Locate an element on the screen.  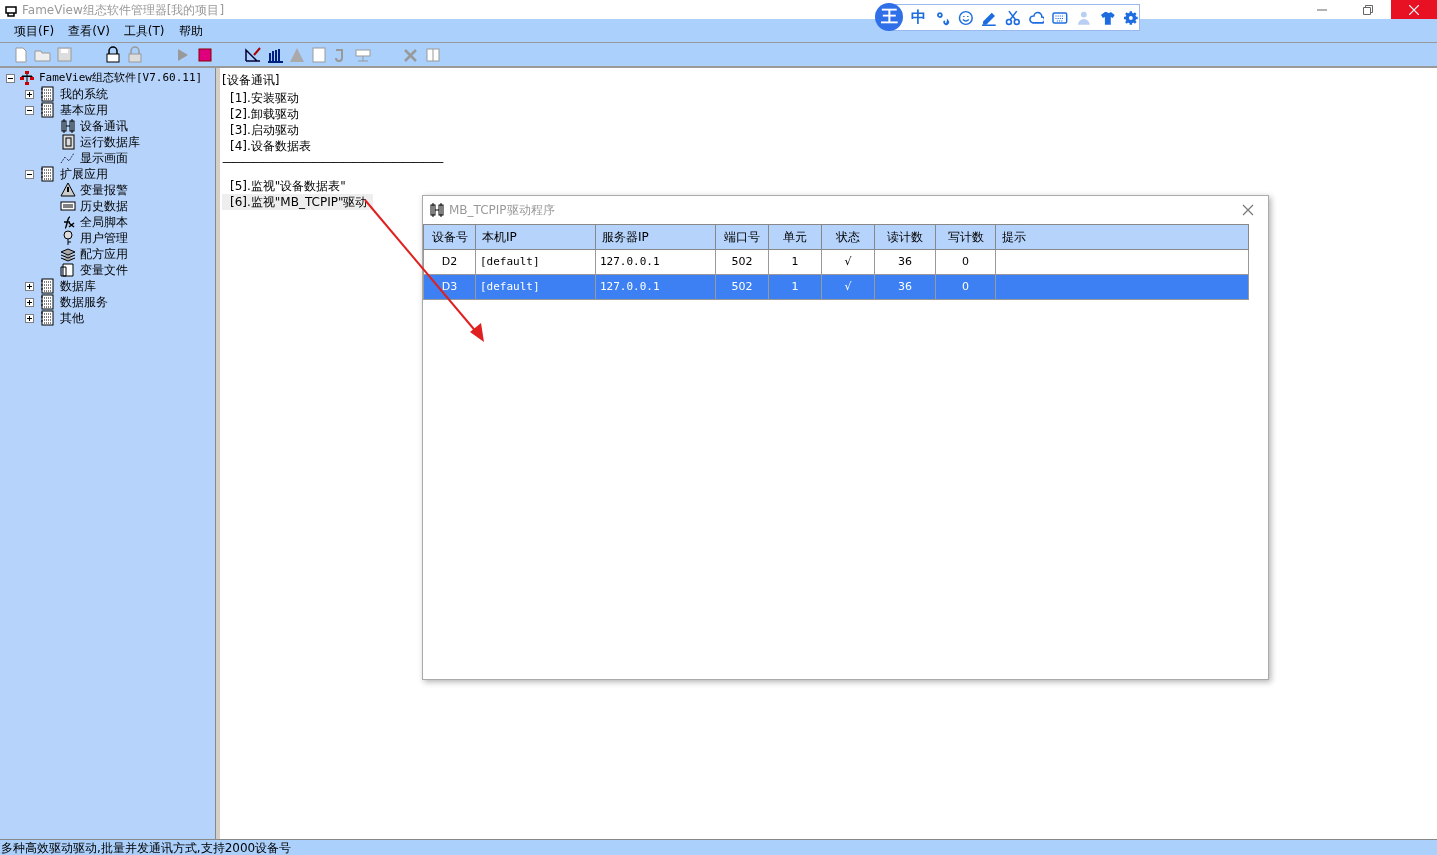
network-tree-icon is located at coordinates (27, 78).